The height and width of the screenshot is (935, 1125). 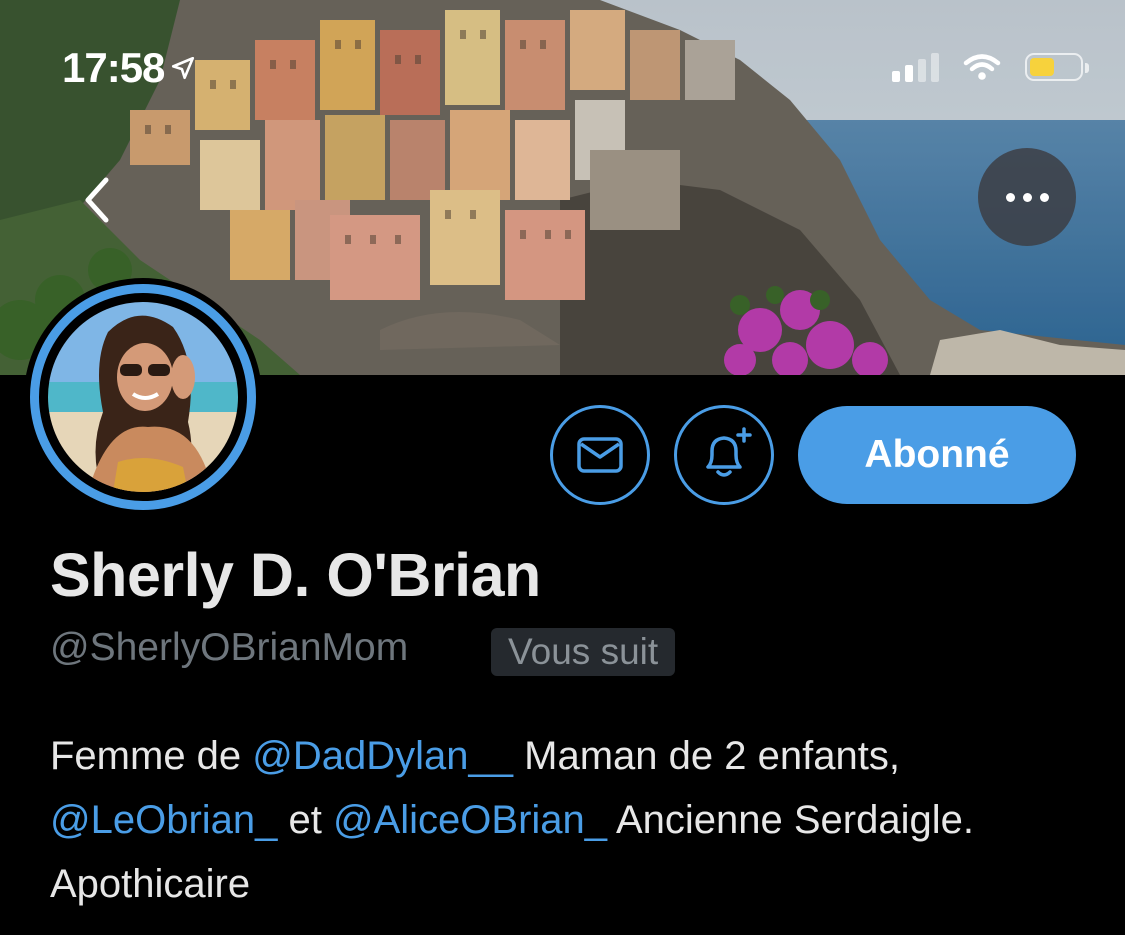 I want to click on profile-avatar, so click(x=143, y=397).